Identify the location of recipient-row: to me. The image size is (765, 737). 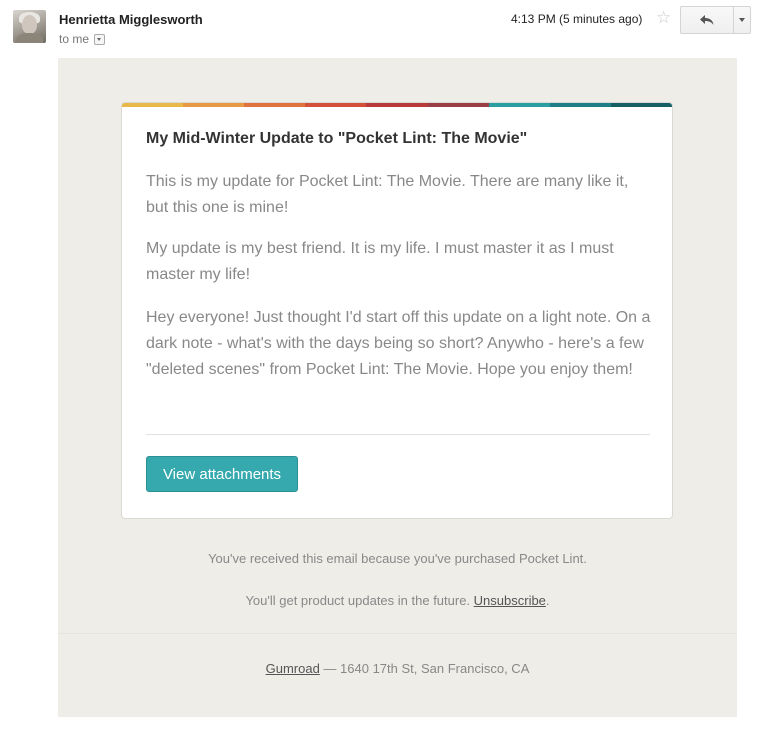
(82, 39).